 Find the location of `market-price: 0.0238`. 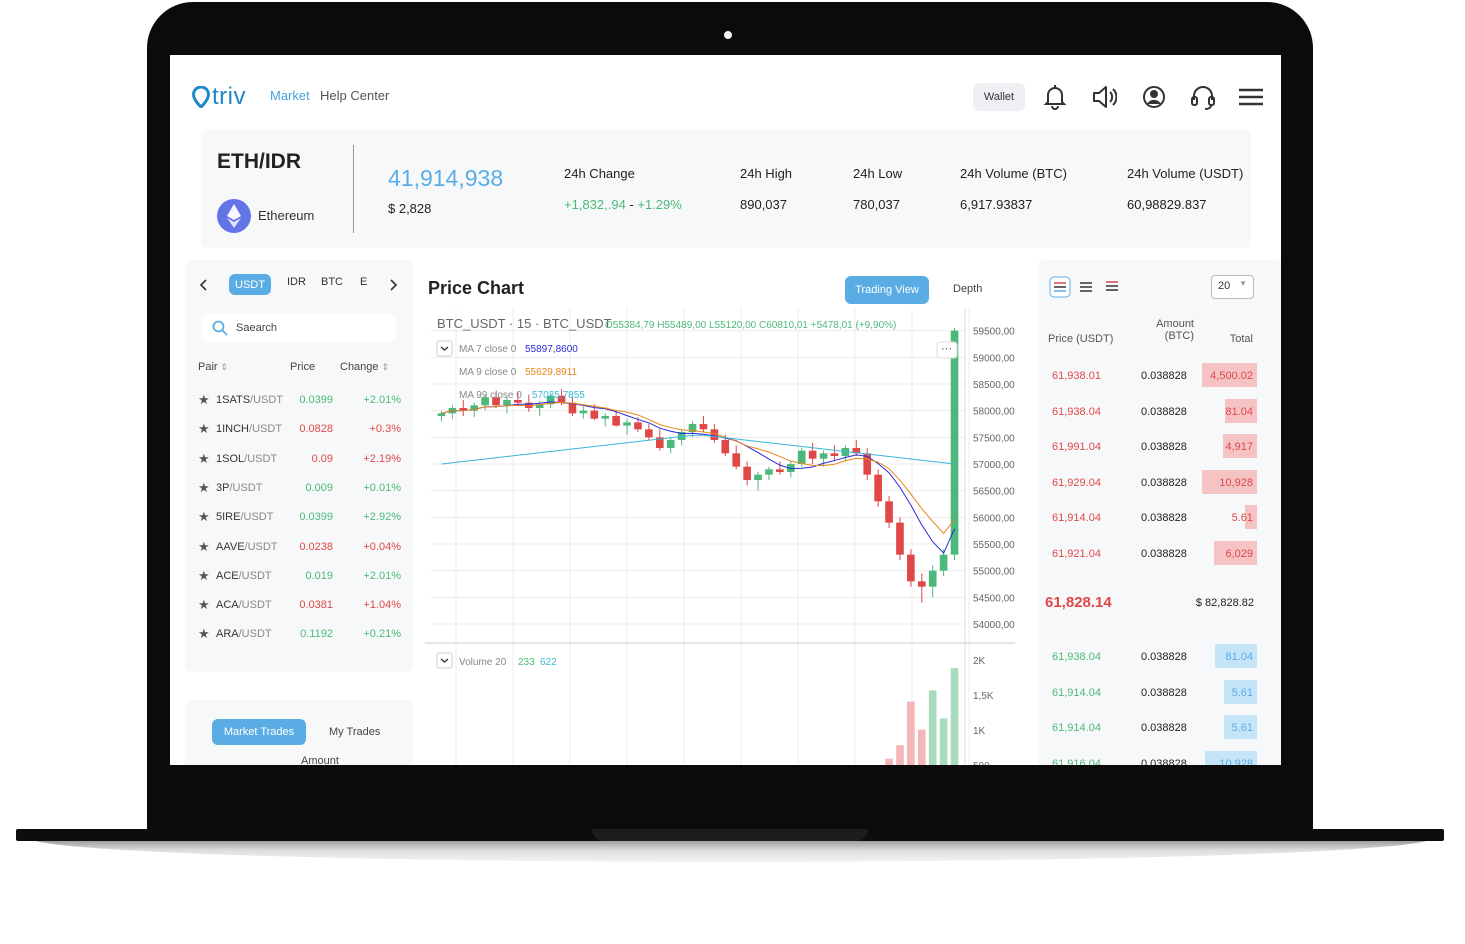

market-price: 0.0238 is located at coordinates (316, 546).